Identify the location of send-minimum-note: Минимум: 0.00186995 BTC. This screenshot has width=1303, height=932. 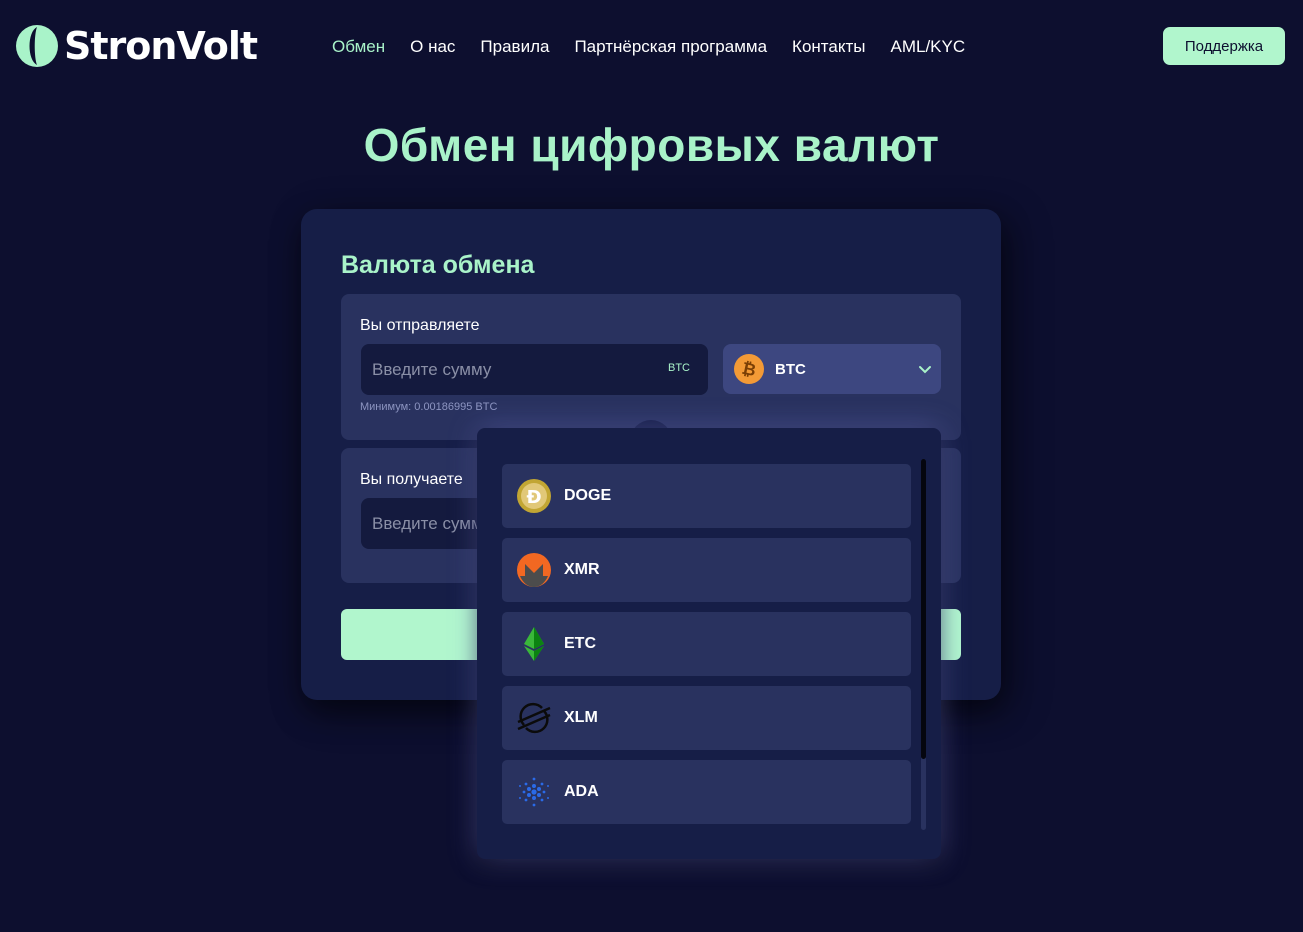
(429, 407).